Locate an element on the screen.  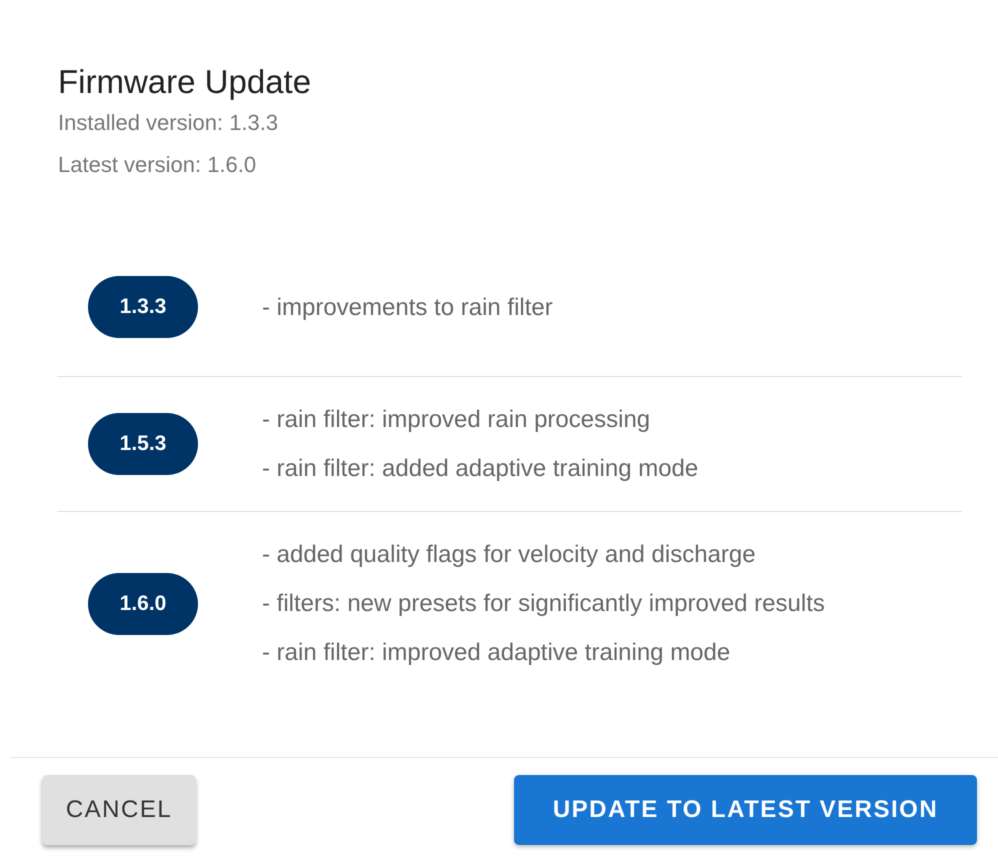
release-note: - added quality flags for velocity and discharge is located at coordinates (509, 555).